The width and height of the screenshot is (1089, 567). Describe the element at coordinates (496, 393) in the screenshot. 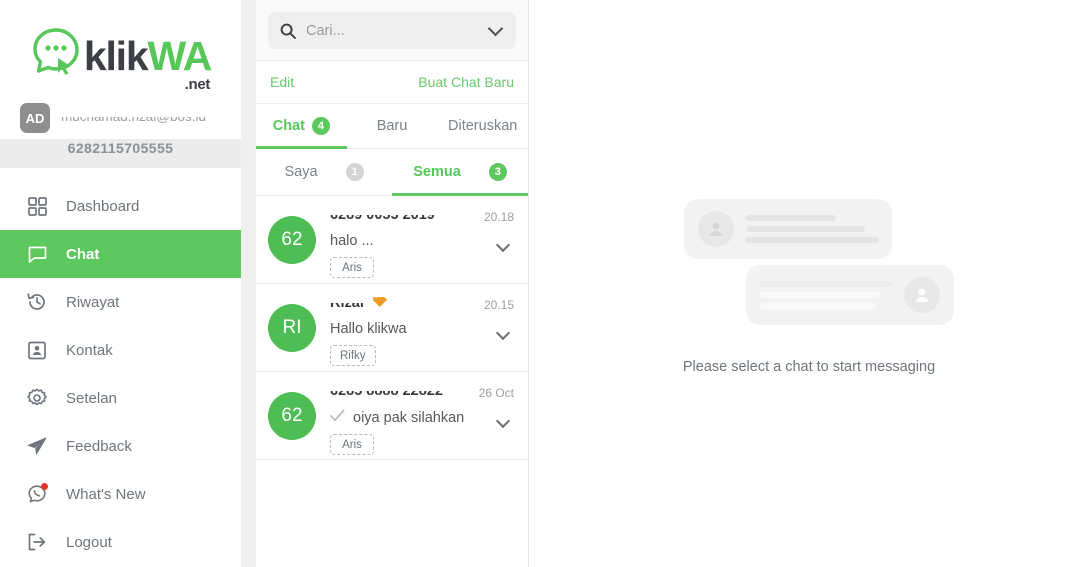

I see `chat-time: 26 Oct` at that location.